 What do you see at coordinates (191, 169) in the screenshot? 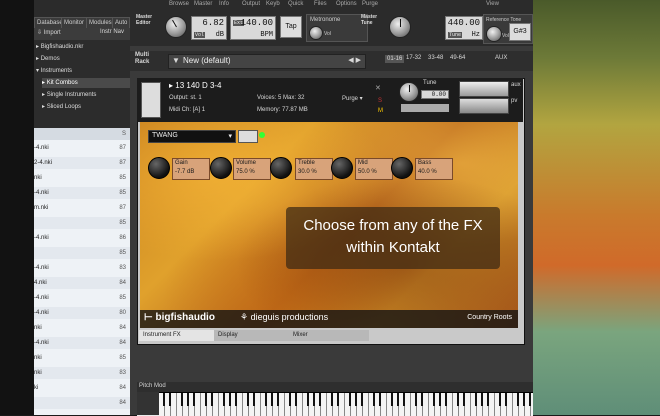
I see `gain-display: Gain -7.7 dB` at bounding box center [191, 169].